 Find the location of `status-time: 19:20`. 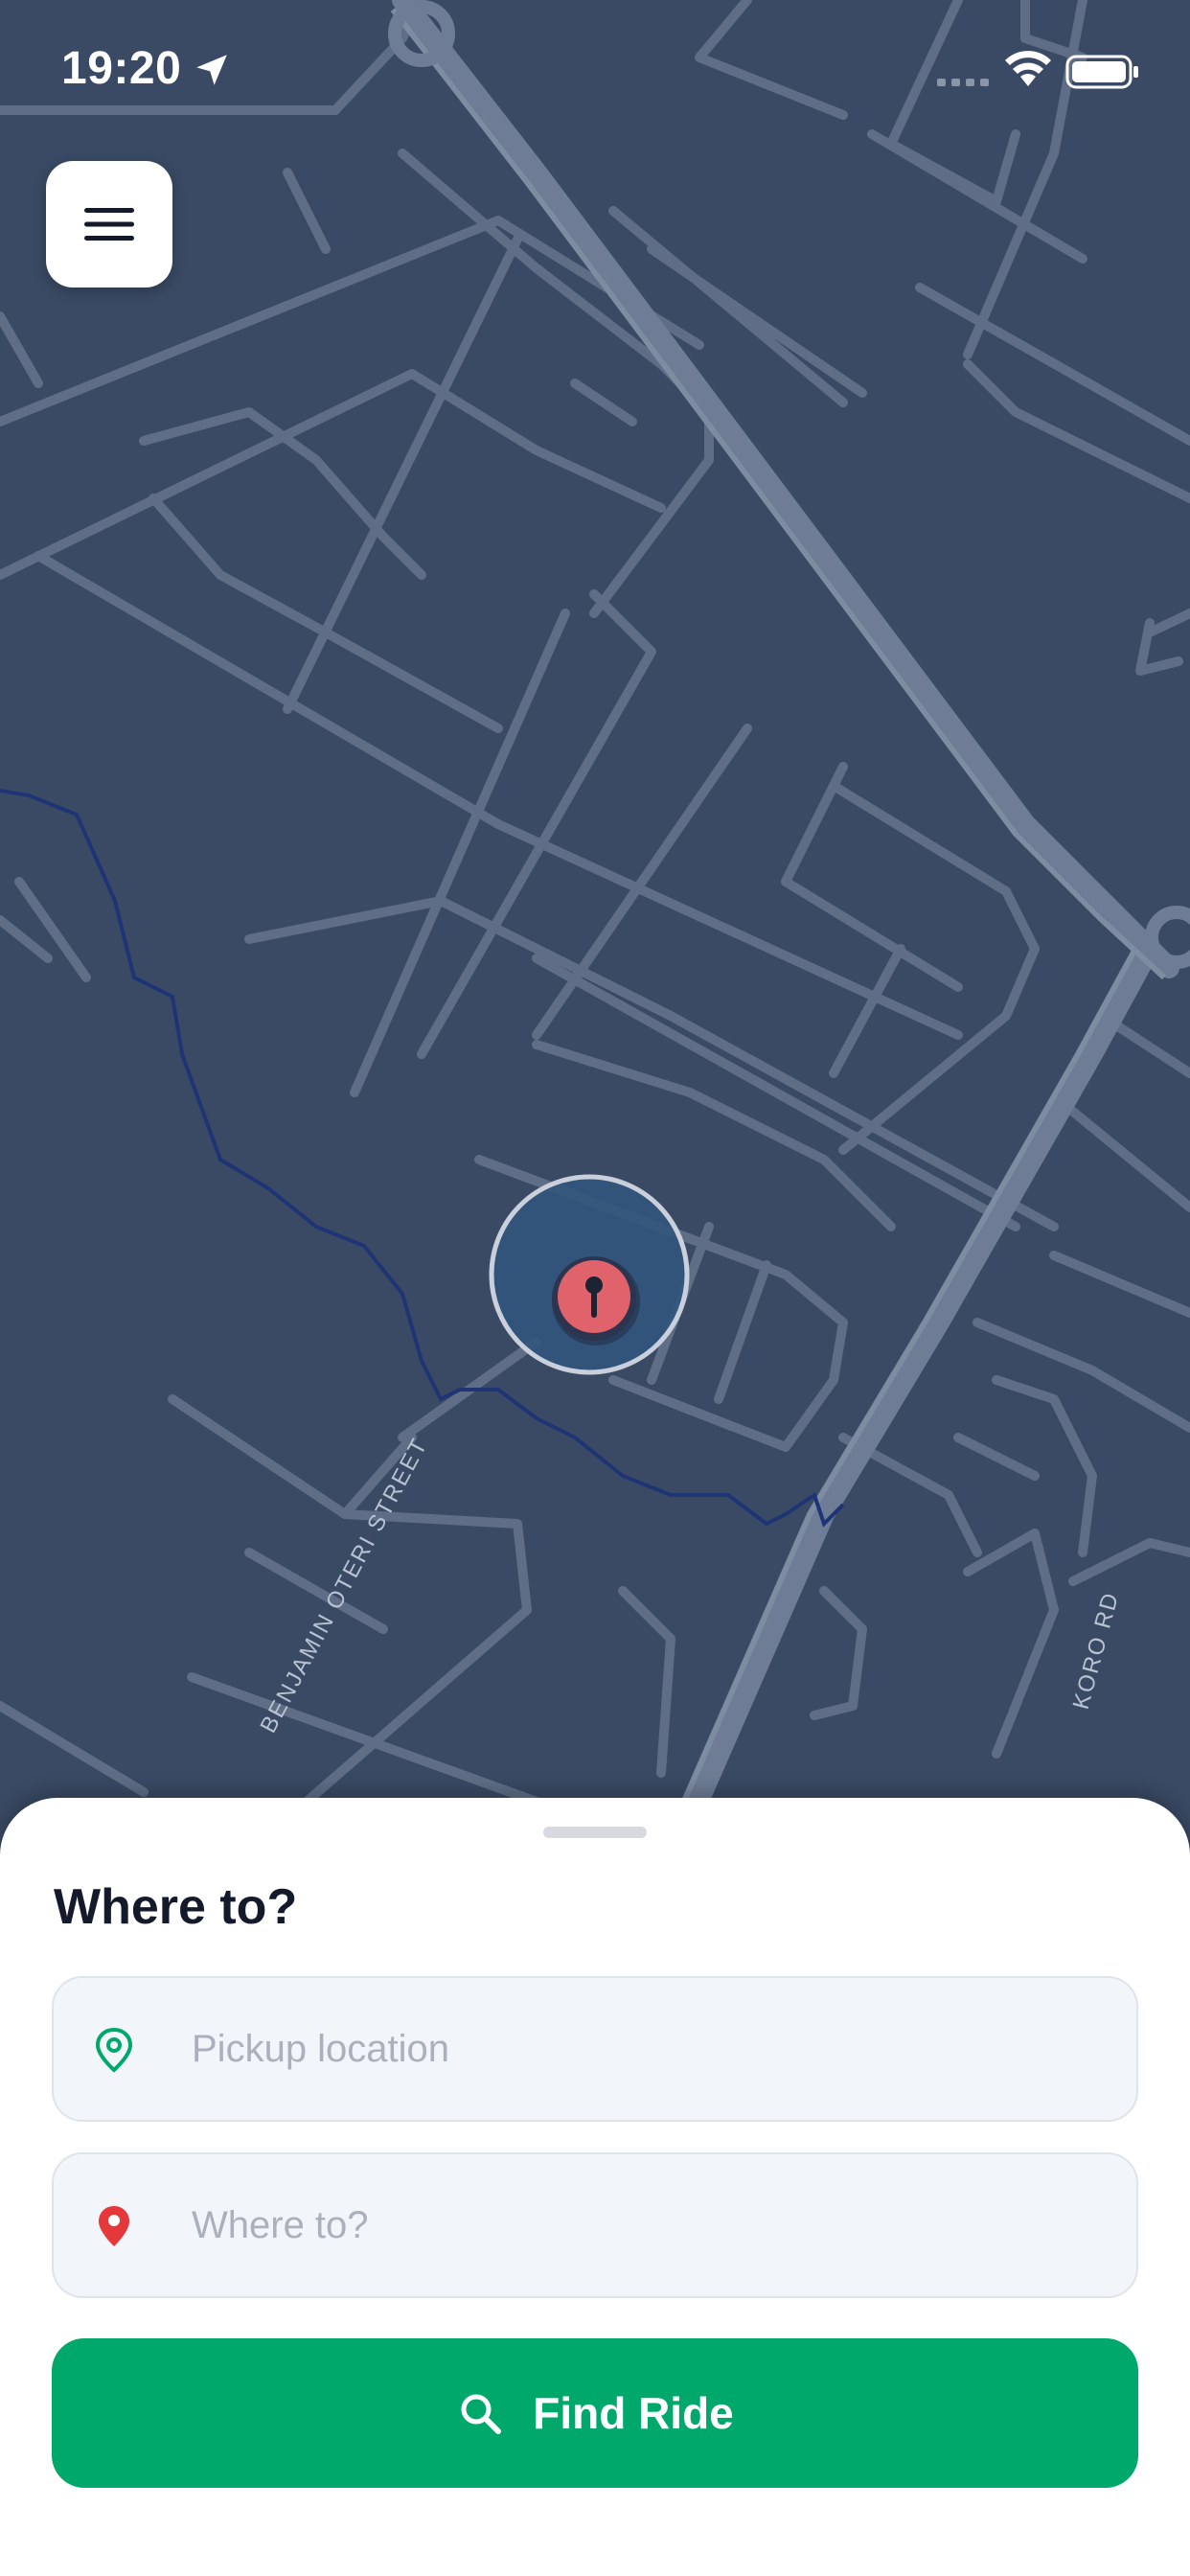

status-time: 19:20 is located at coordinates (122, 68).